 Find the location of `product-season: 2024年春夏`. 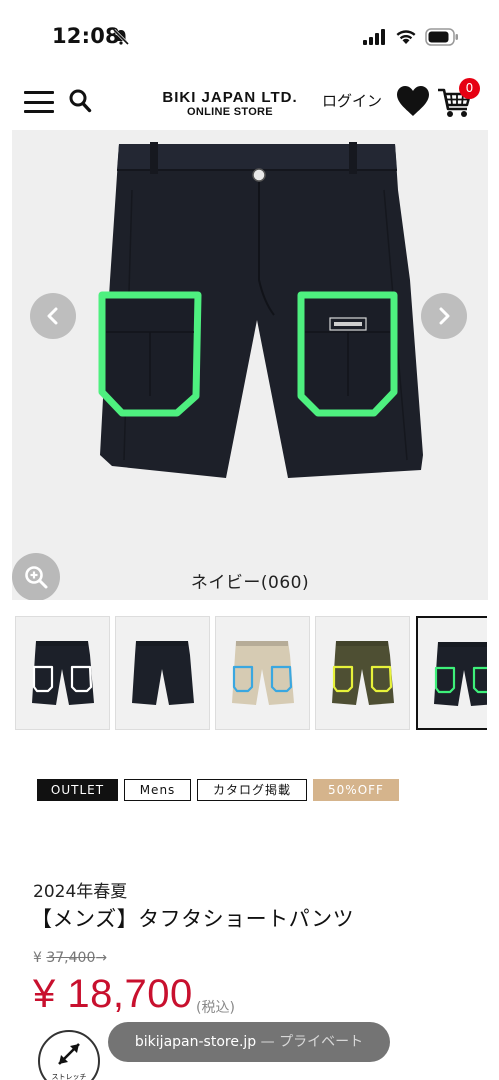

product-season: 2024年春夏 is located at coordinates (80, 892).